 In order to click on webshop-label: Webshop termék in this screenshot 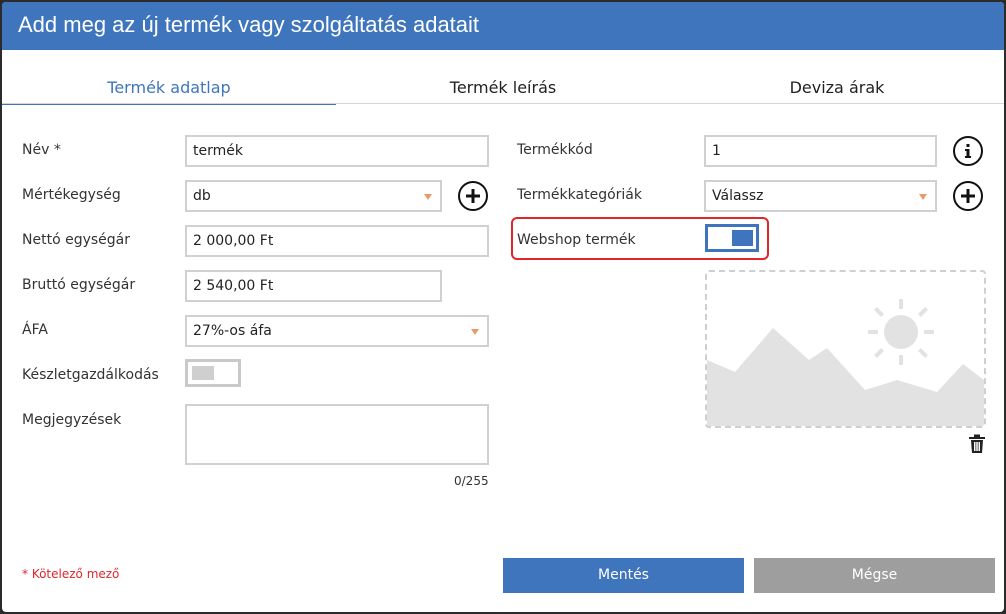, I will do `click(576, 240)`.